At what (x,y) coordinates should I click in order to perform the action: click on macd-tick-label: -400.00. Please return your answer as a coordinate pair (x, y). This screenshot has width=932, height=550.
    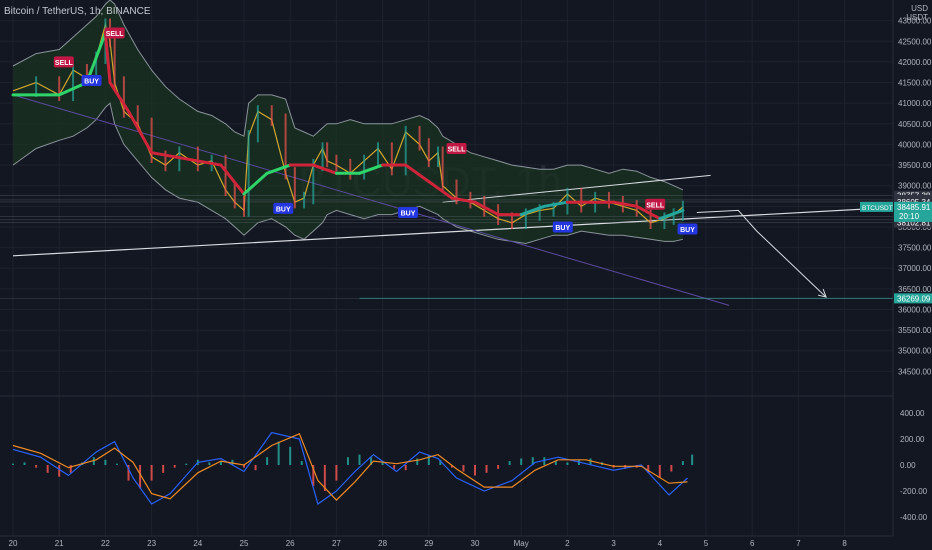
    Looking at the image, I should click on (914, 517).